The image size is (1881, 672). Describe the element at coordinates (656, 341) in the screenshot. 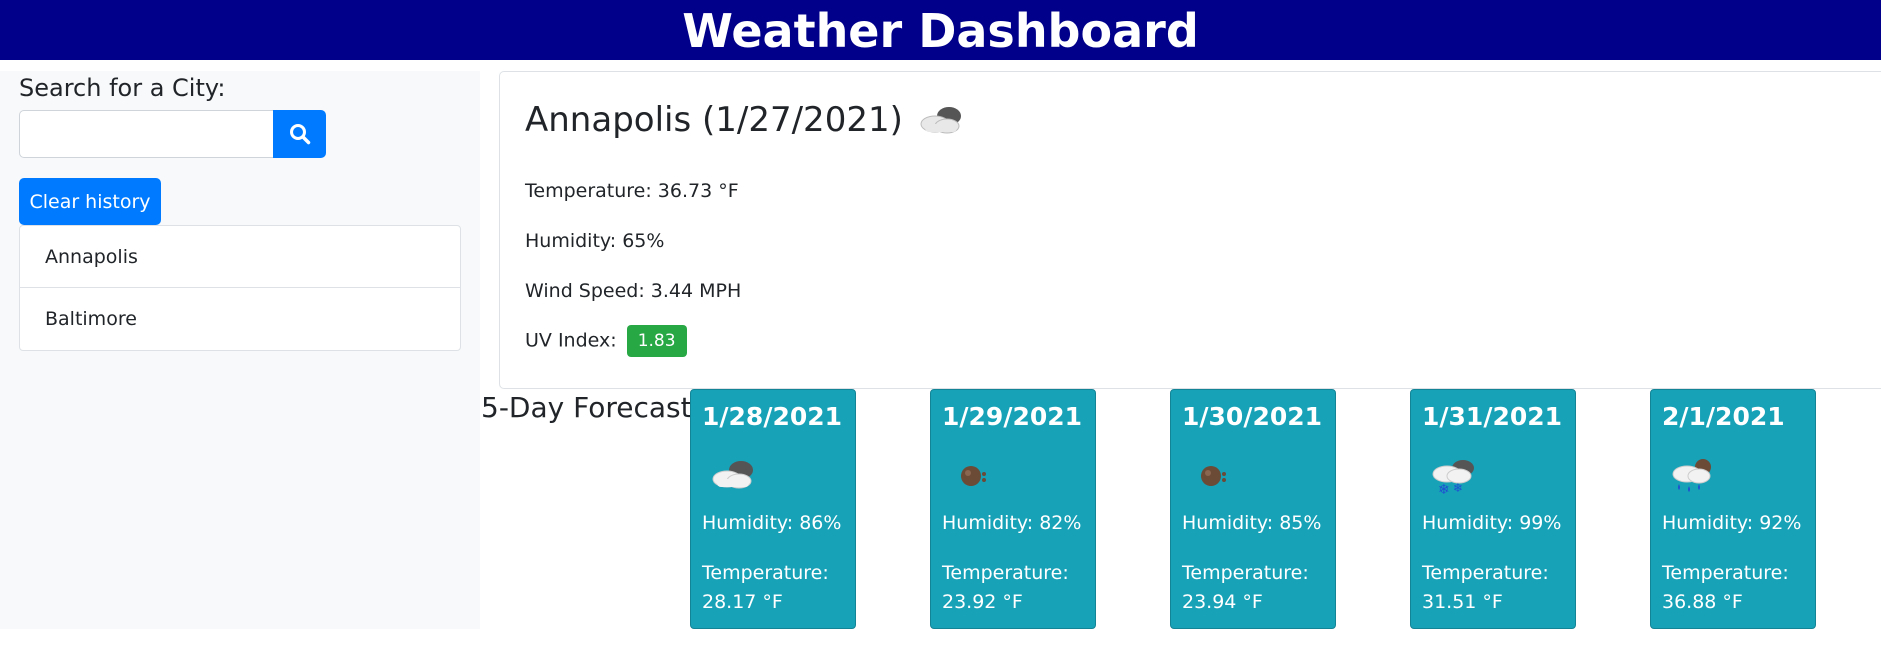

I see `uv-index-badge: 1.83` at that location.